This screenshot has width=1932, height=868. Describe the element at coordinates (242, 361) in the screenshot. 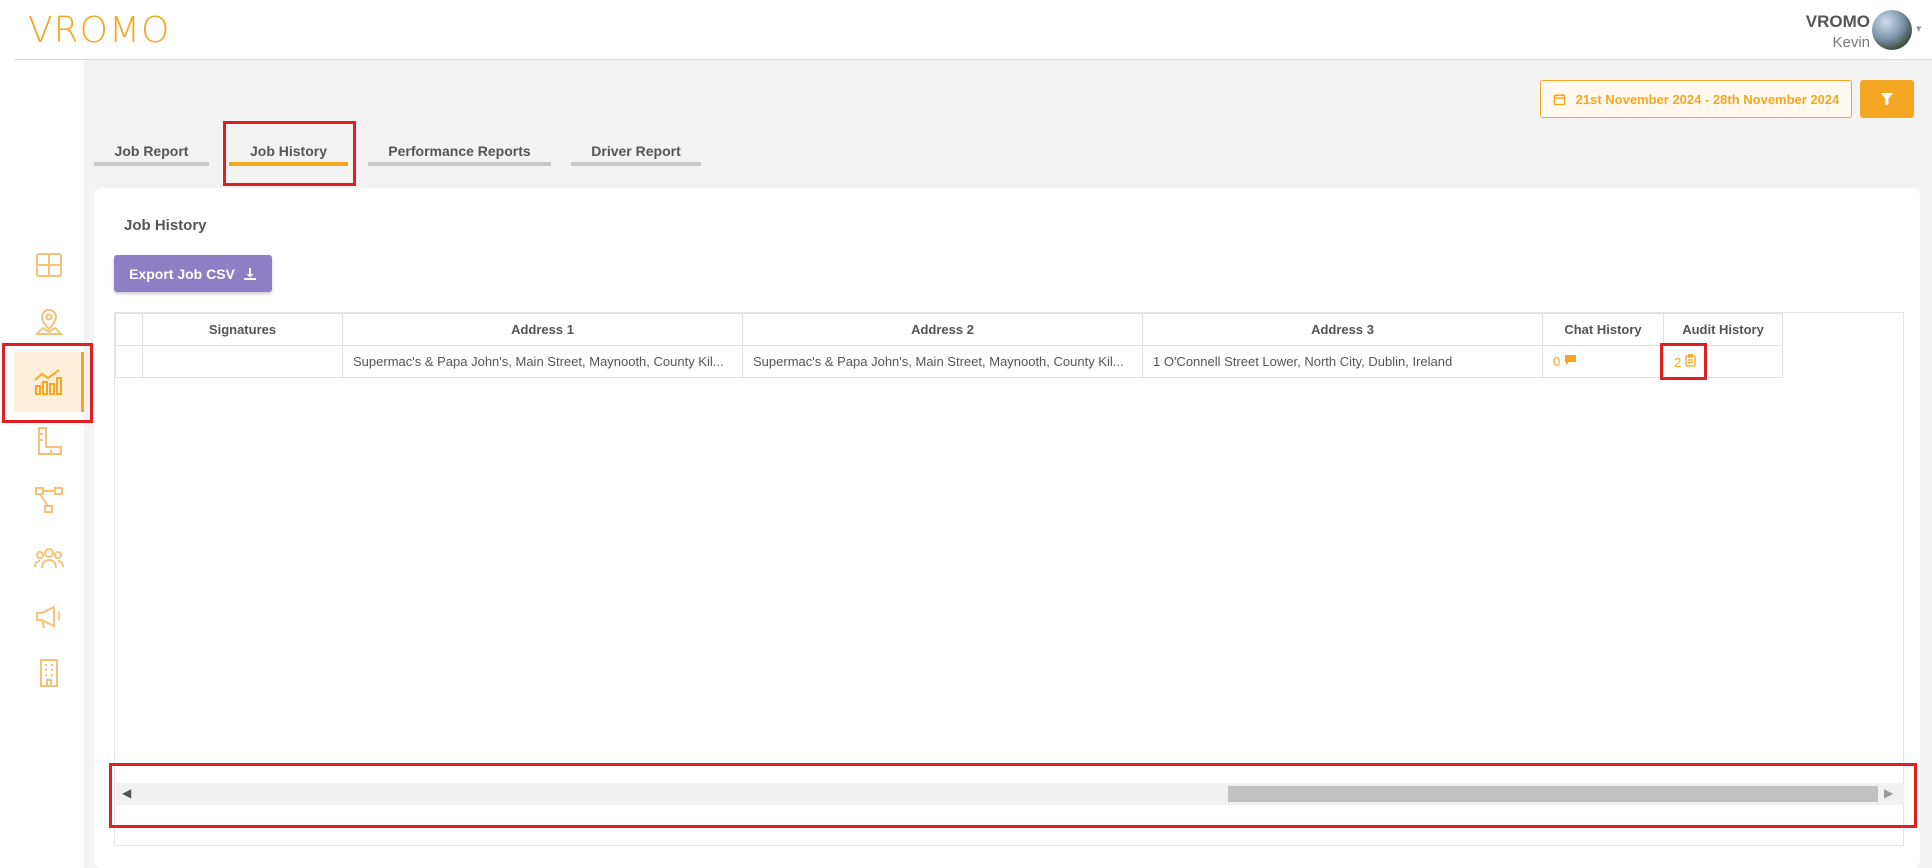

I see `signatures-cell` at that location.